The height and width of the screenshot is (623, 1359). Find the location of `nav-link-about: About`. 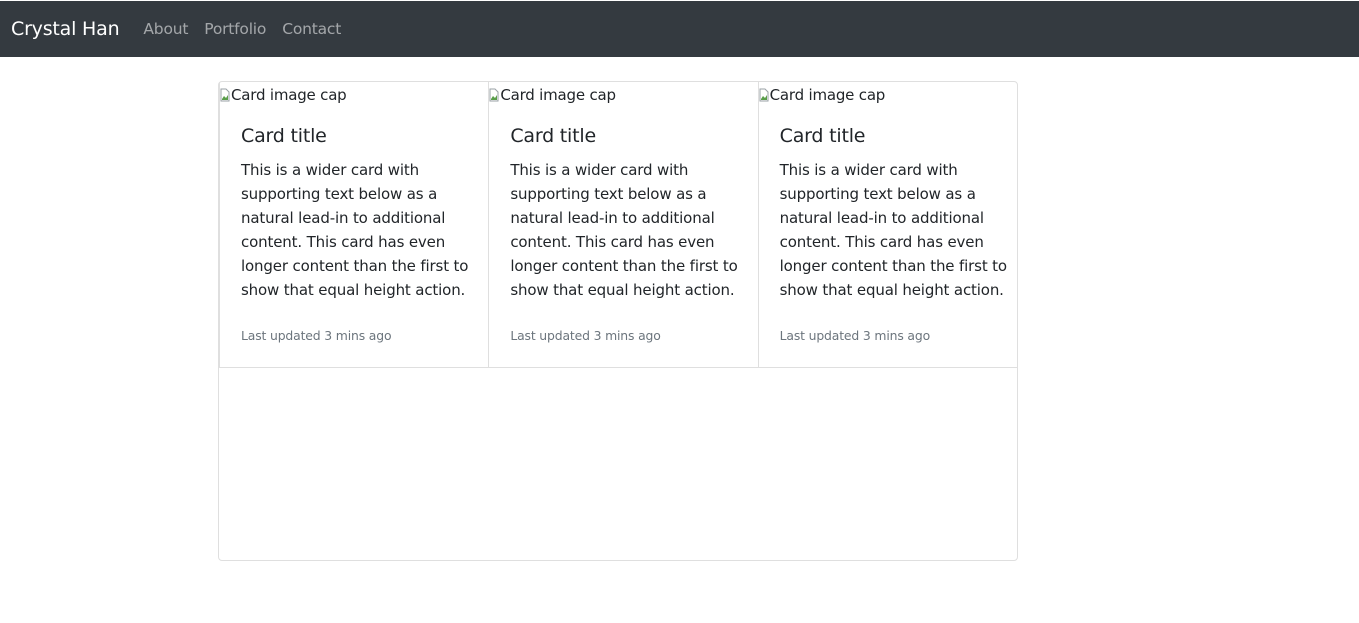

nav-link-about: About is located at coordinates (165, 29).